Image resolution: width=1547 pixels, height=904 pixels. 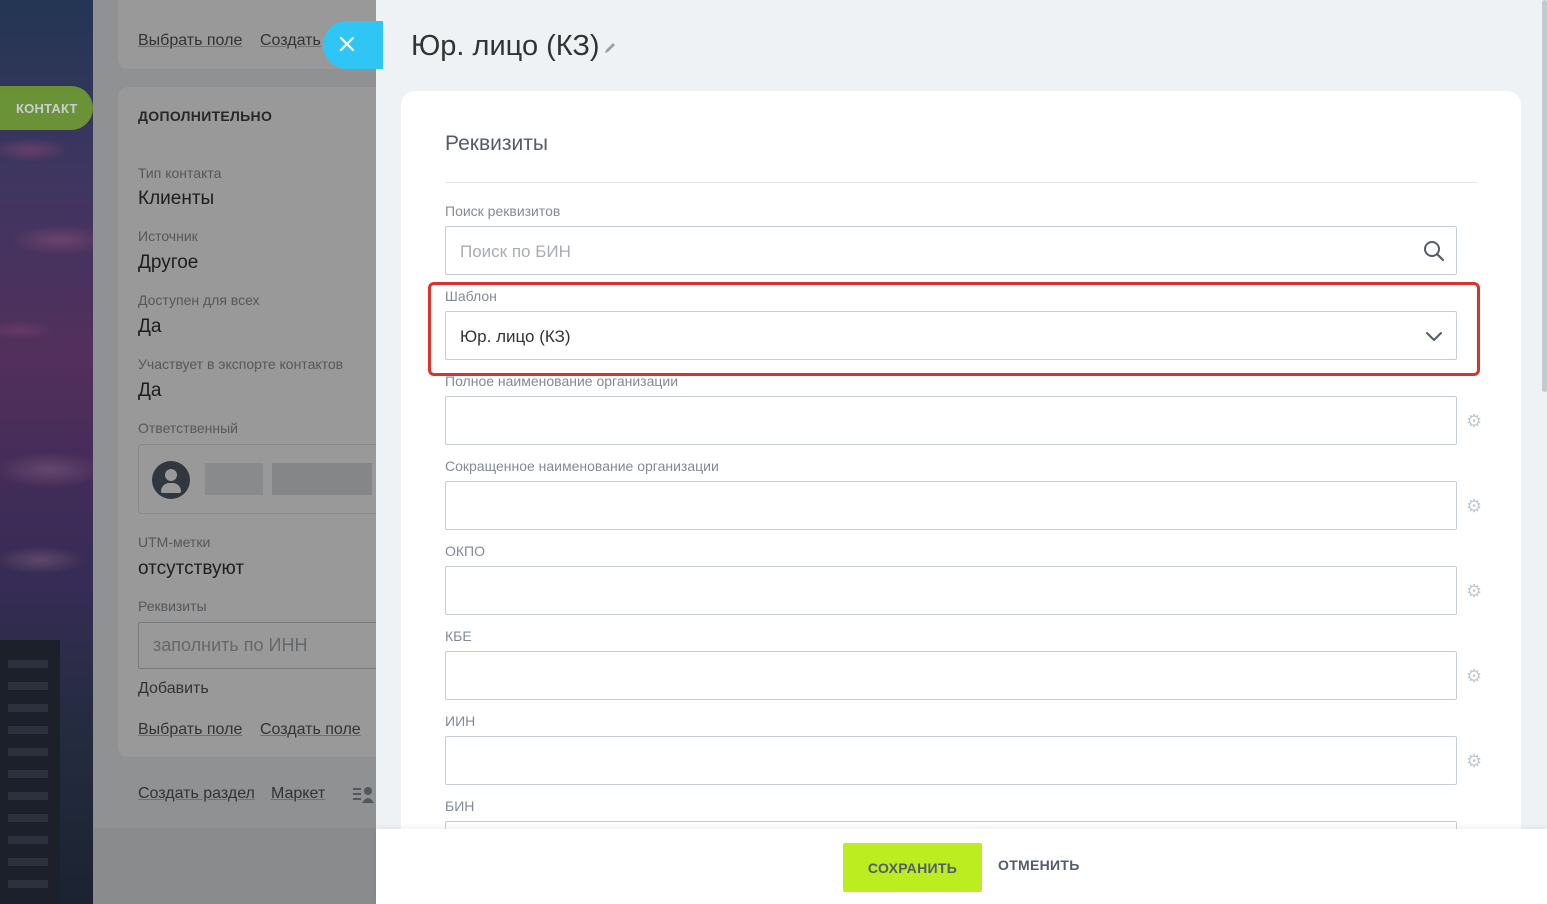 I want to click on scrollbar, so click(x=1544, y=196).